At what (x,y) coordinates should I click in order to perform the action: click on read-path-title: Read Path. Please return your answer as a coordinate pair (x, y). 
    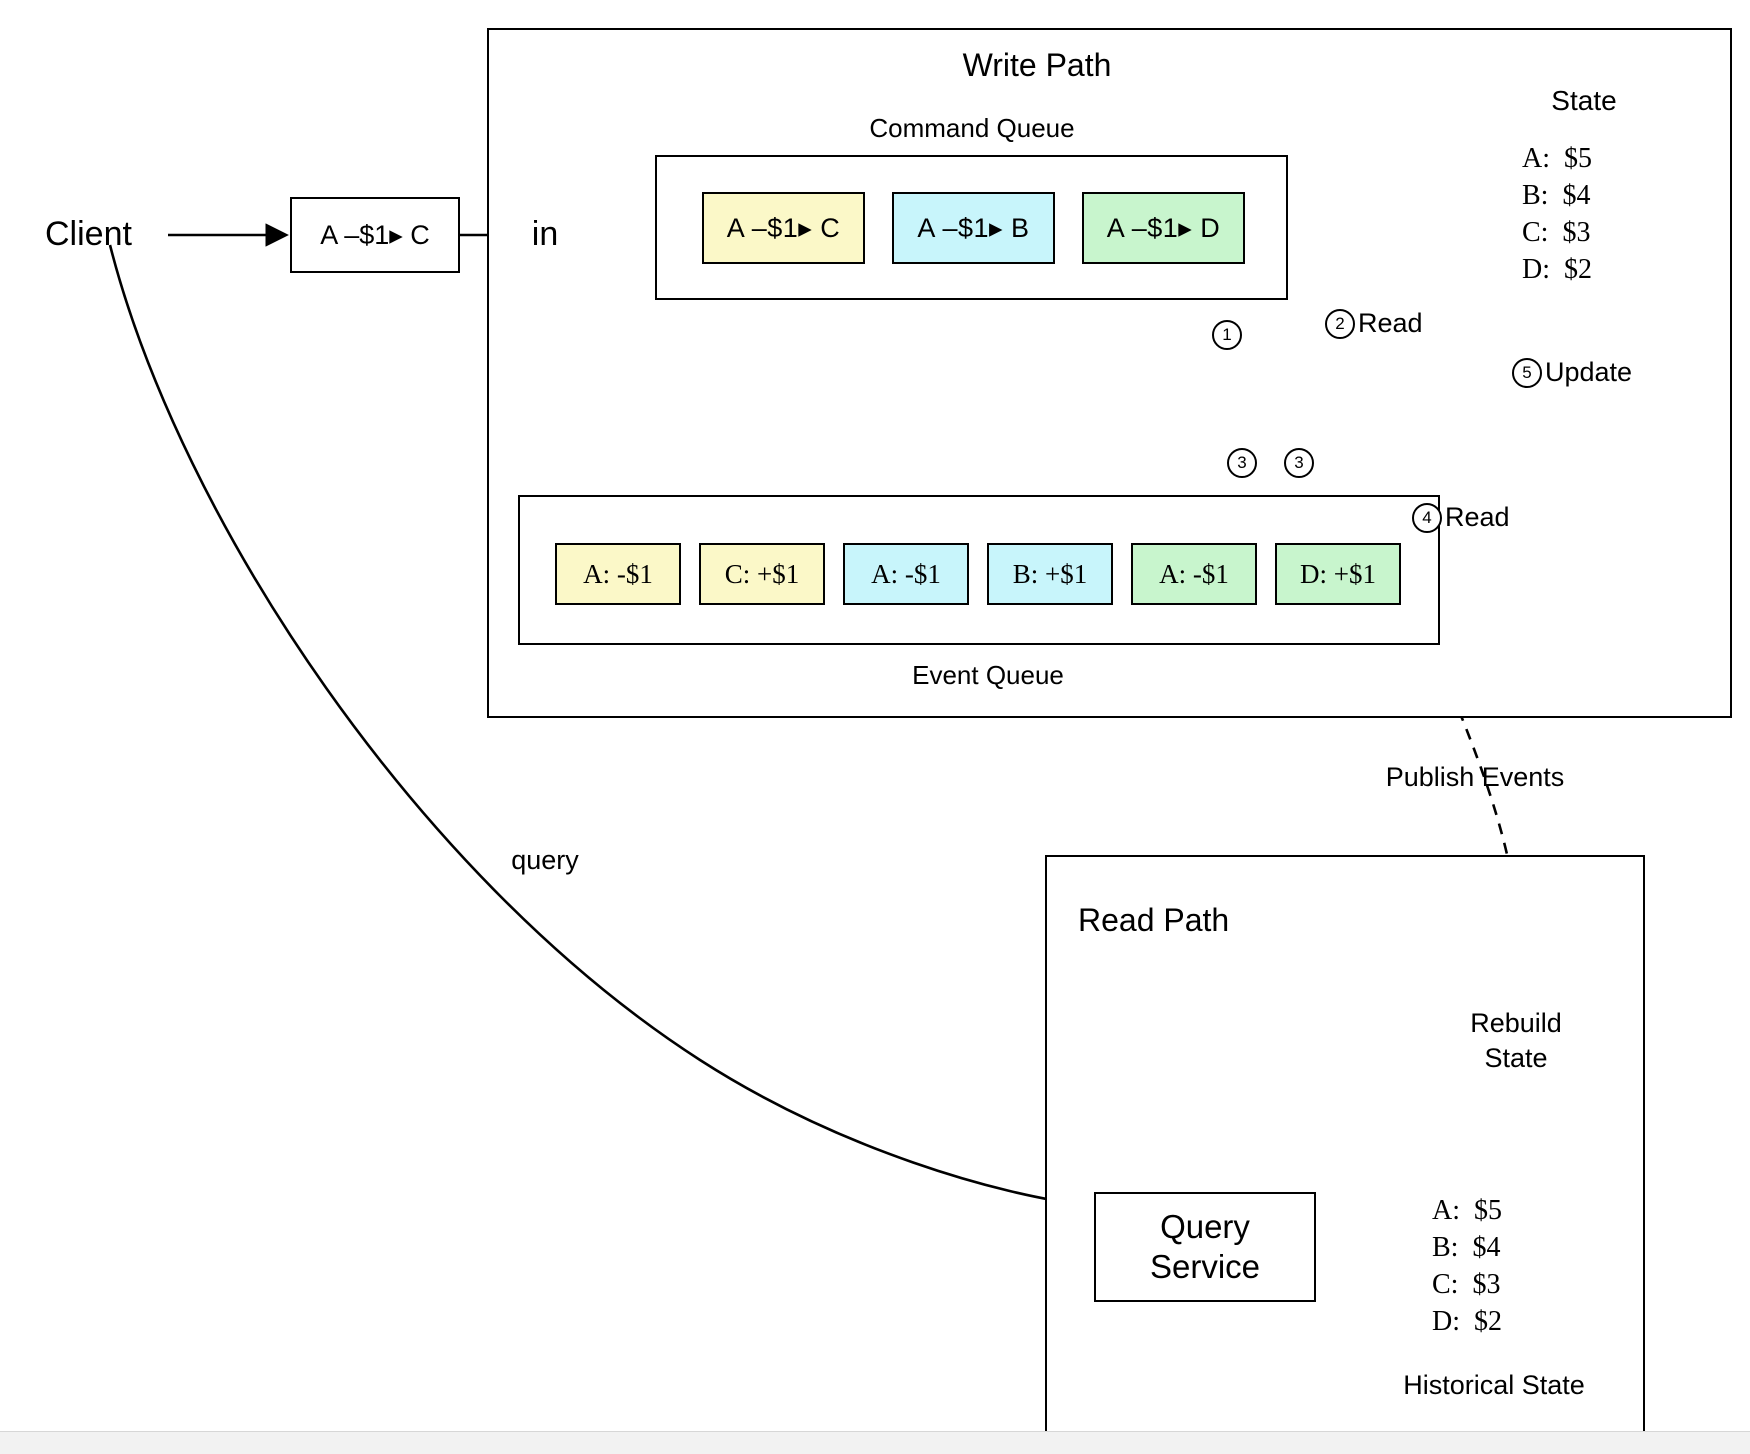
    Looking at the image, I should click on (1154, 920).